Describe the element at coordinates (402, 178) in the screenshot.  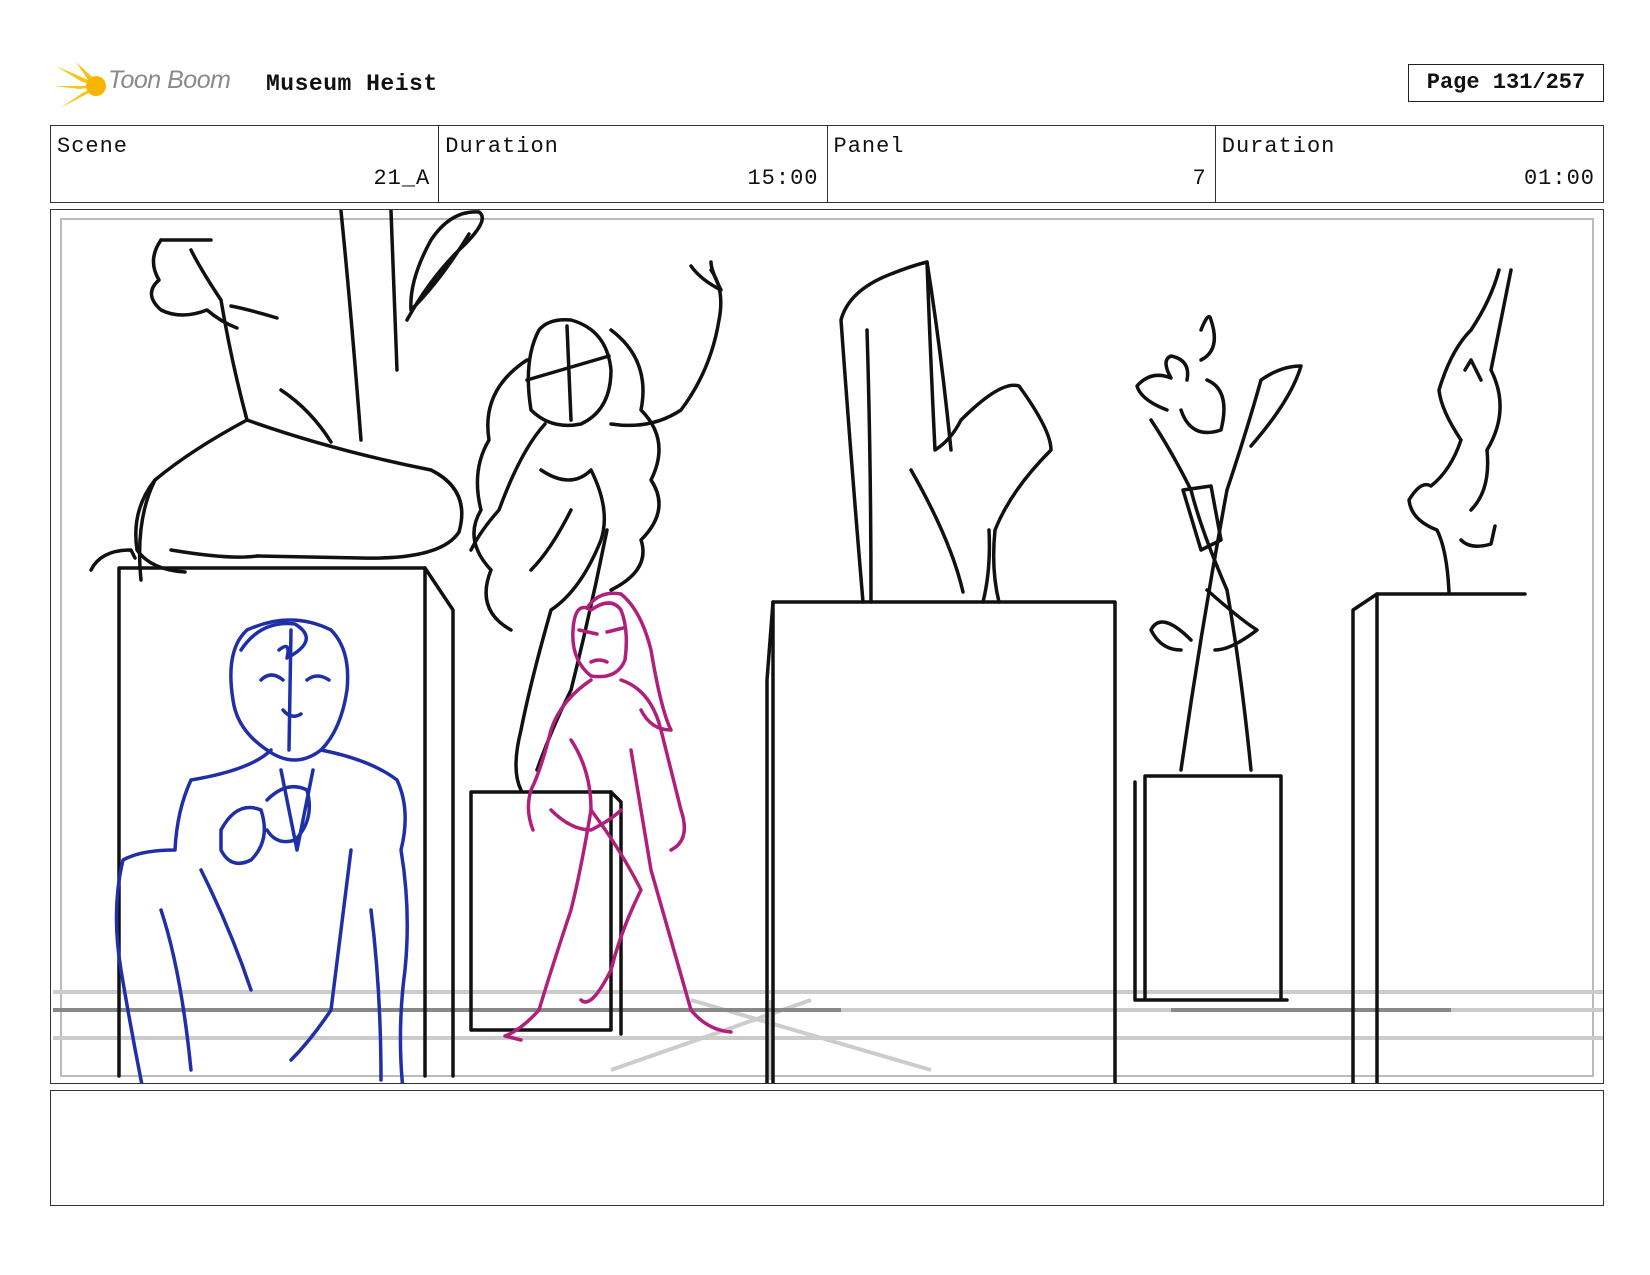
I see `scene-value: 21_A` at that location.